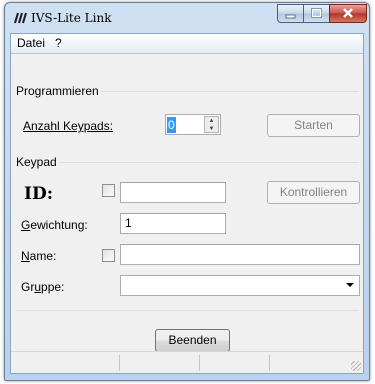 The height and width of the screenshot is (384, 375). What do you see at coordinates (39, 256) in the screenshot?
I see `name-label: Name:` at bounding box center [39, 256].